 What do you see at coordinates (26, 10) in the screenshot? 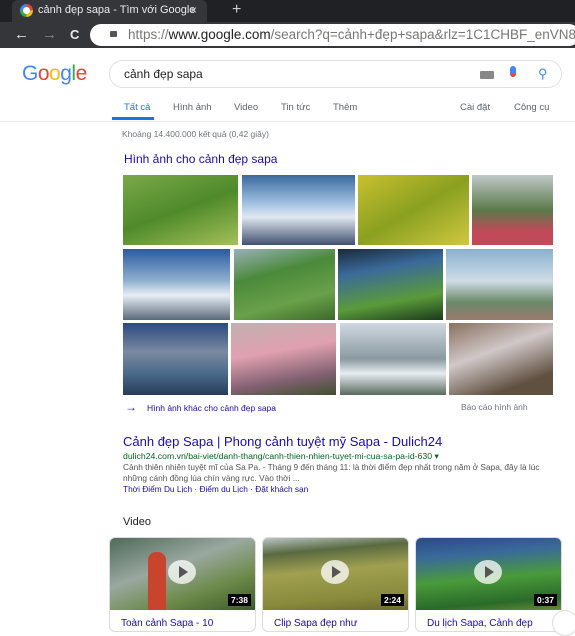
I see `google-favicon-icon` at bounding box center [26, 10].